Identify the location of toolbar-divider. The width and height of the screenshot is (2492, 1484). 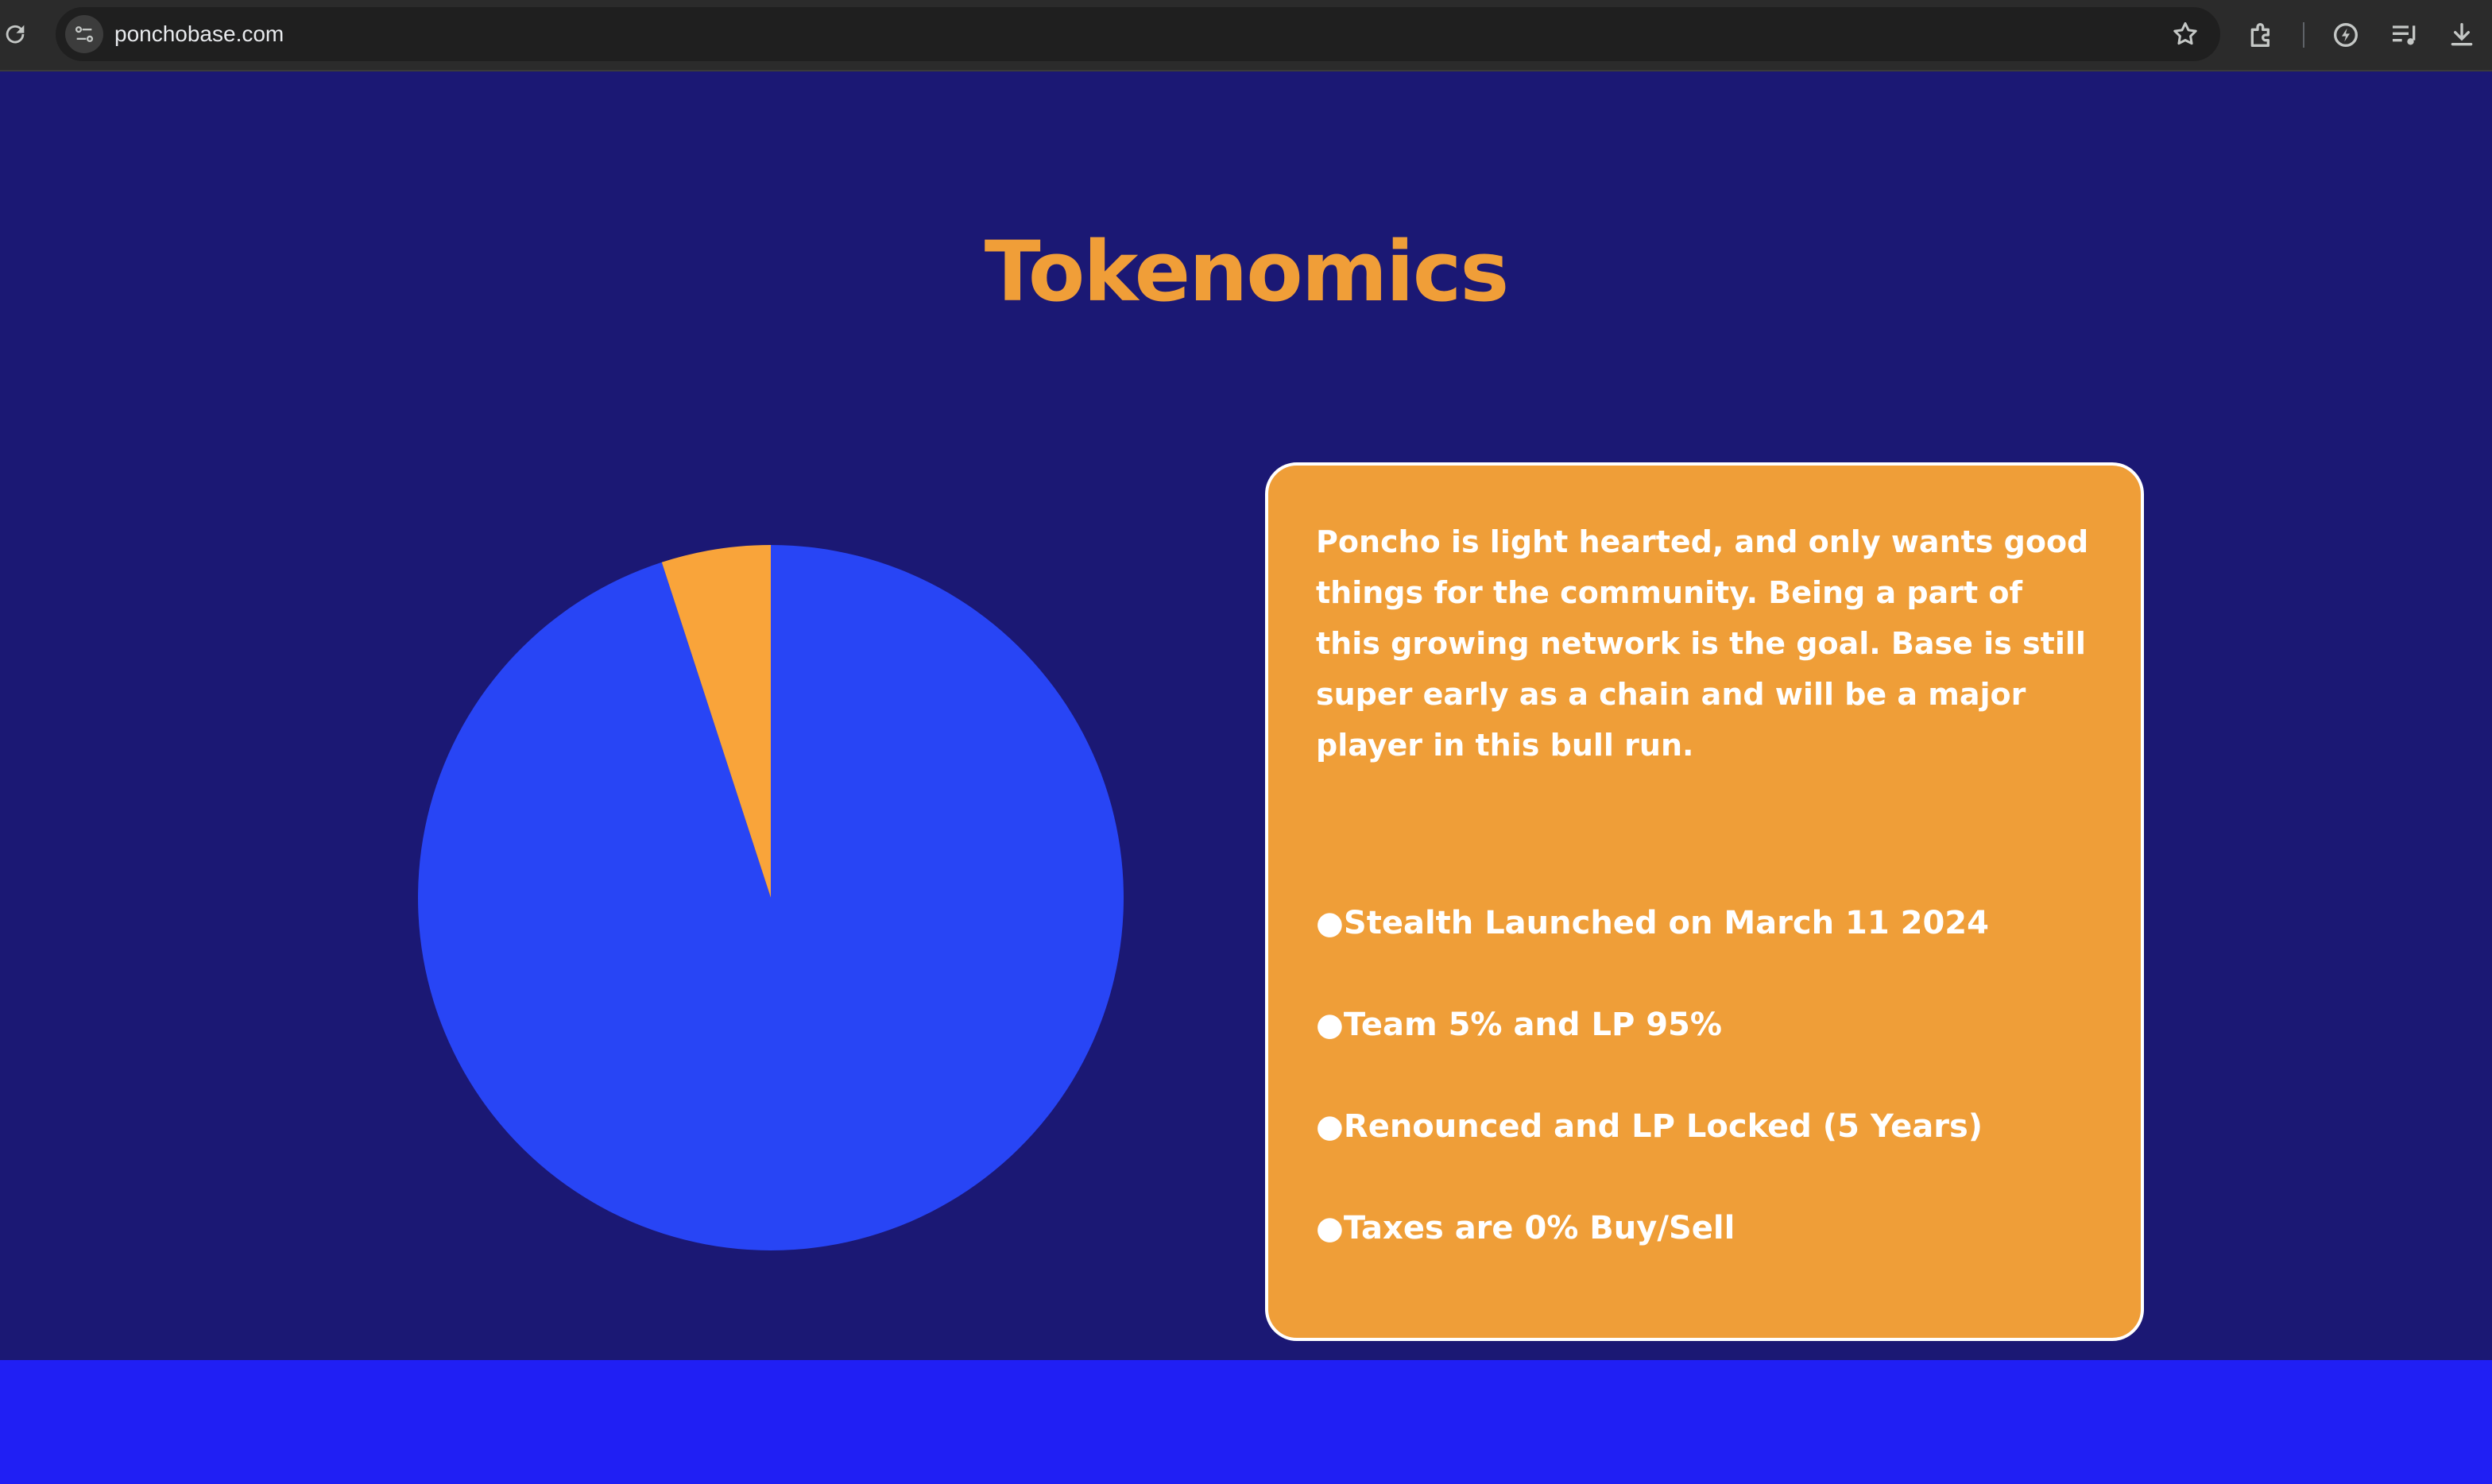
(2303, 35).